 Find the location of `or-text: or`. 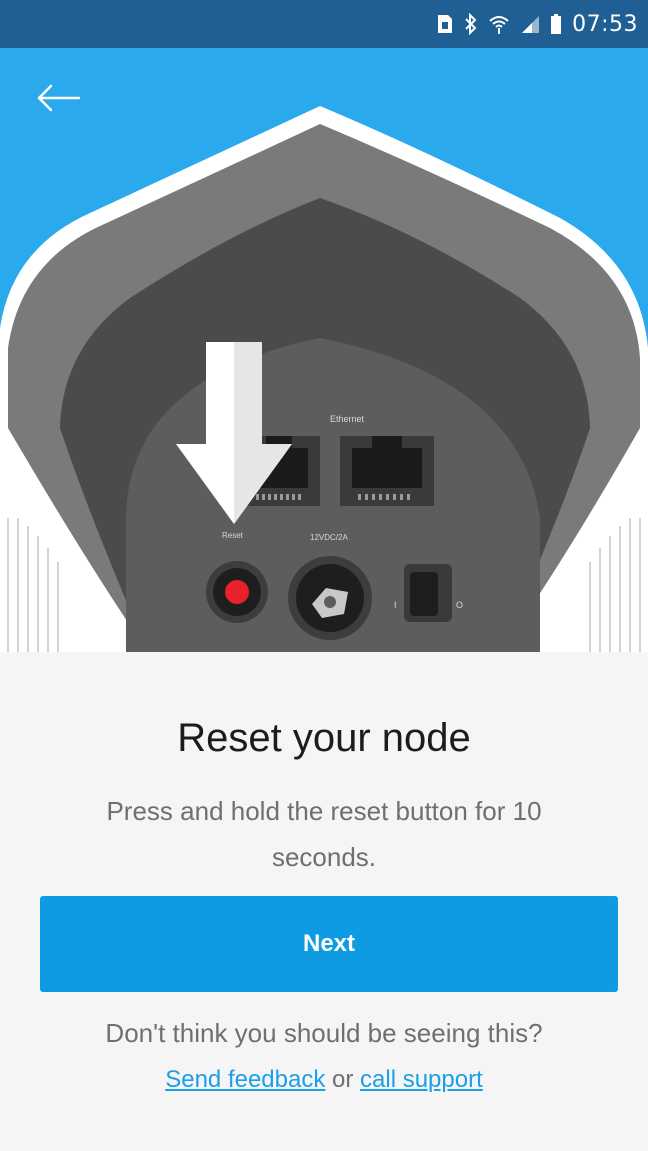

or-text: or is located at coordinates (343, 1079).